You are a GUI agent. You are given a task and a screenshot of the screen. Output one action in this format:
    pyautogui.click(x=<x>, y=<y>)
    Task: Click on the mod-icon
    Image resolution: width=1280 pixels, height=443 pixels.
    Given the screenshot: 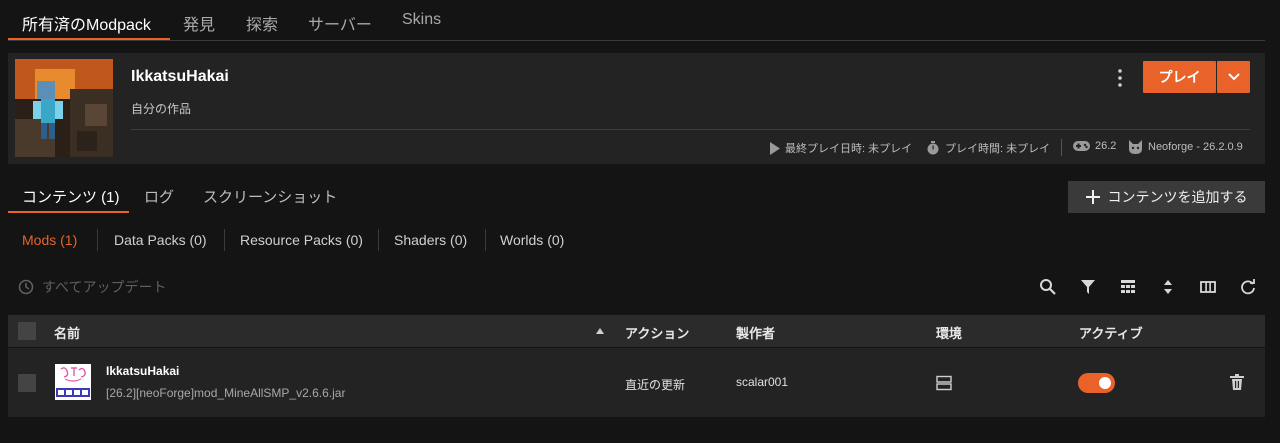 What is the action you would take?
    pyautogui.click(x=73, y=382)
    